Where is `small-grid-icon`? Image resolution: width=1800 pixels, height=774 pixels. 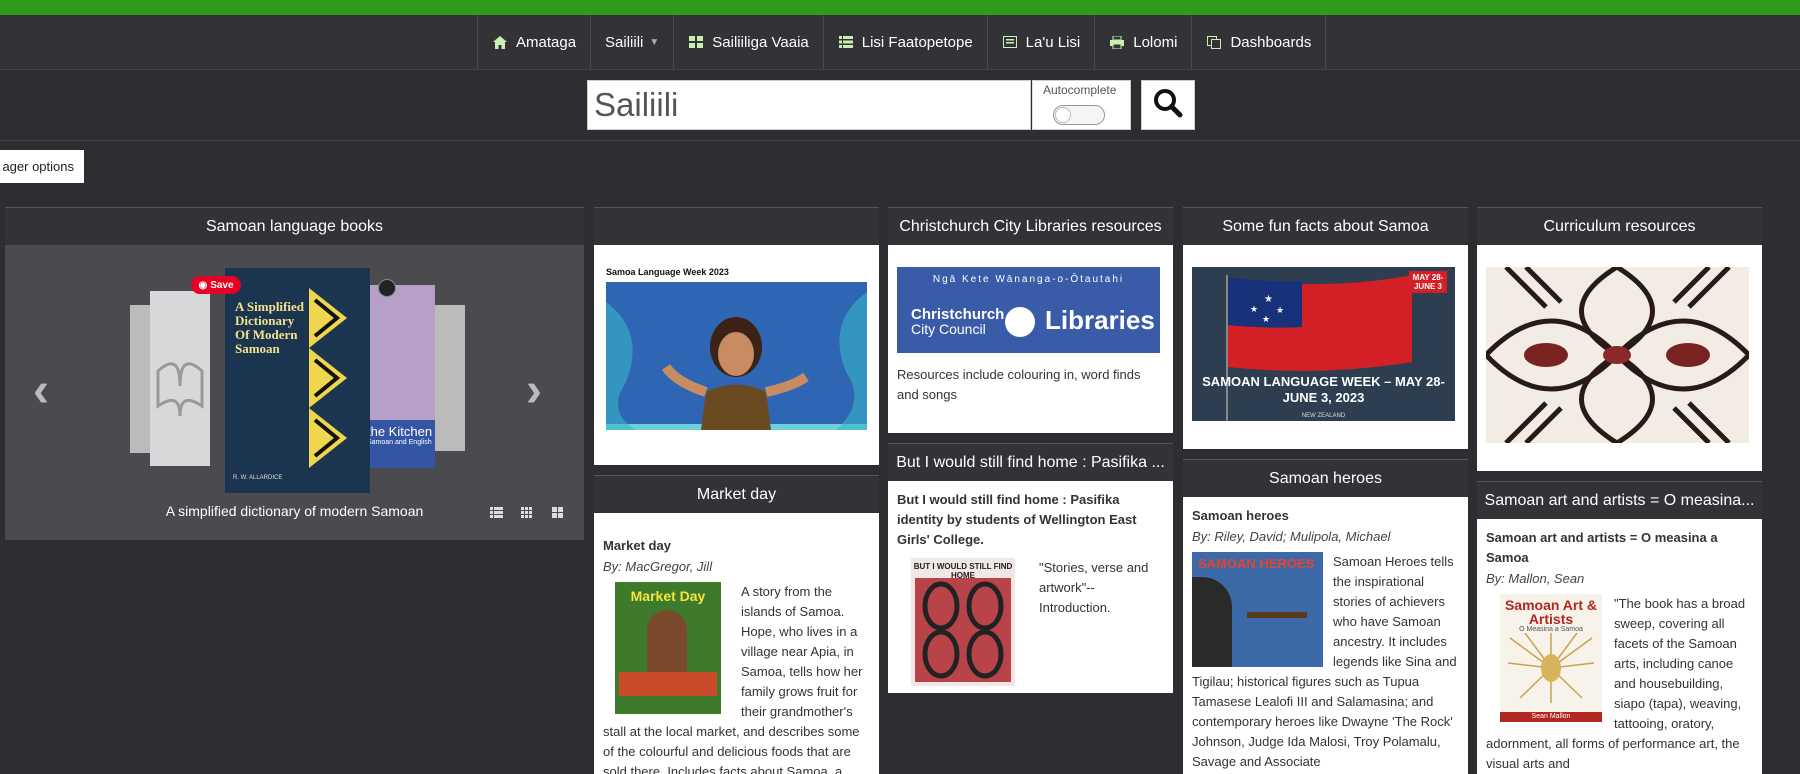 small-grid-icon is located at coordinates (527, 512).